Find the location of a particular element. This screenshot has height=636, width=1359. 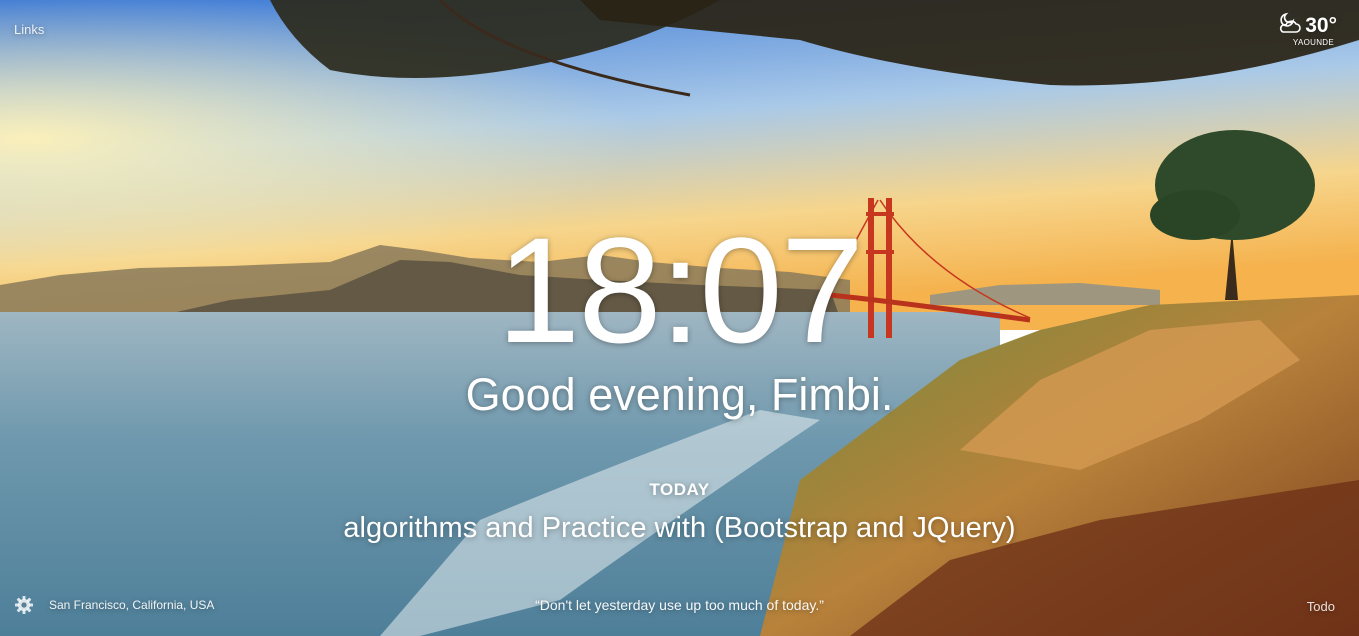

weather-temperature: 30° is located at coordinates (1321, 25).